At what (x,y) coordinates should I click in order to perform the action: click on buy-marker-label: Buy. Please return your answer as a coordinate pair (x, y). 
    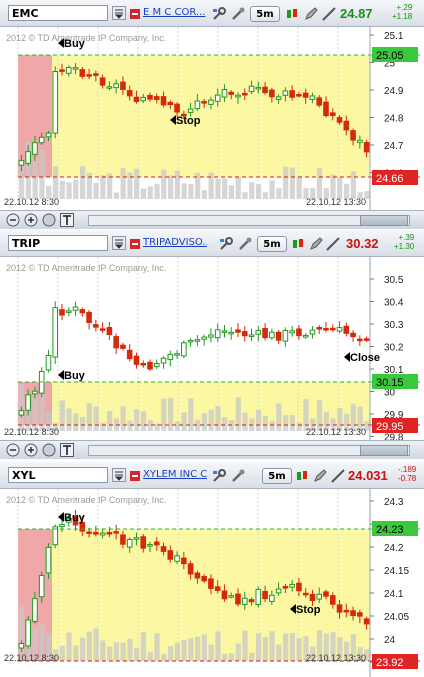
    Looking at the image, I should click on (75, 376).